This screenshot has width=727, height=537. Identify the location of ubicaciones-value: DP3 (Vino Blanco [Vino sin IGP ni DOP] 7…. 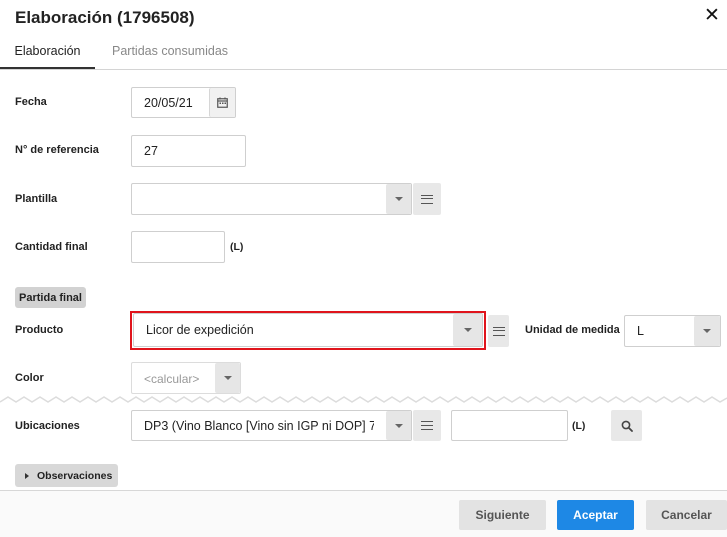
(259, 426).